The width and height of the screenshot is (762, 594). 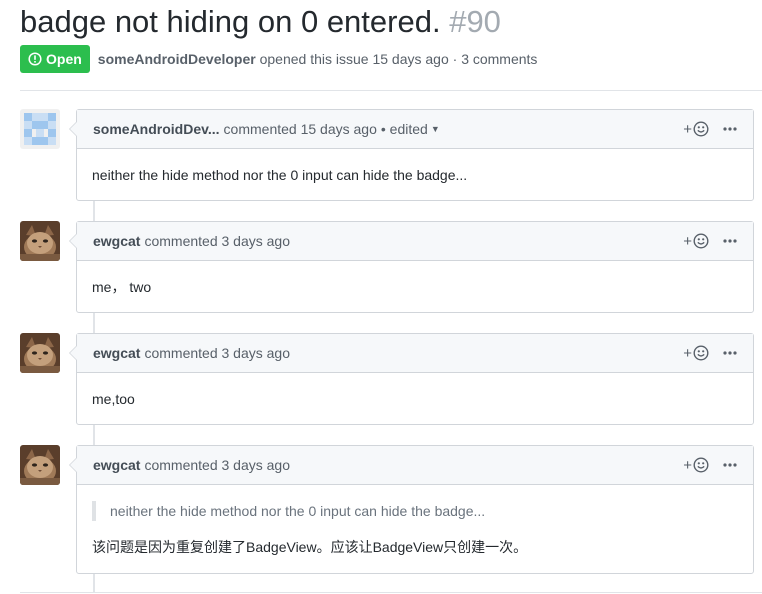 I want to click on issue-title-text: badge not hiding on 0 entered., so click(x=230, y=21).